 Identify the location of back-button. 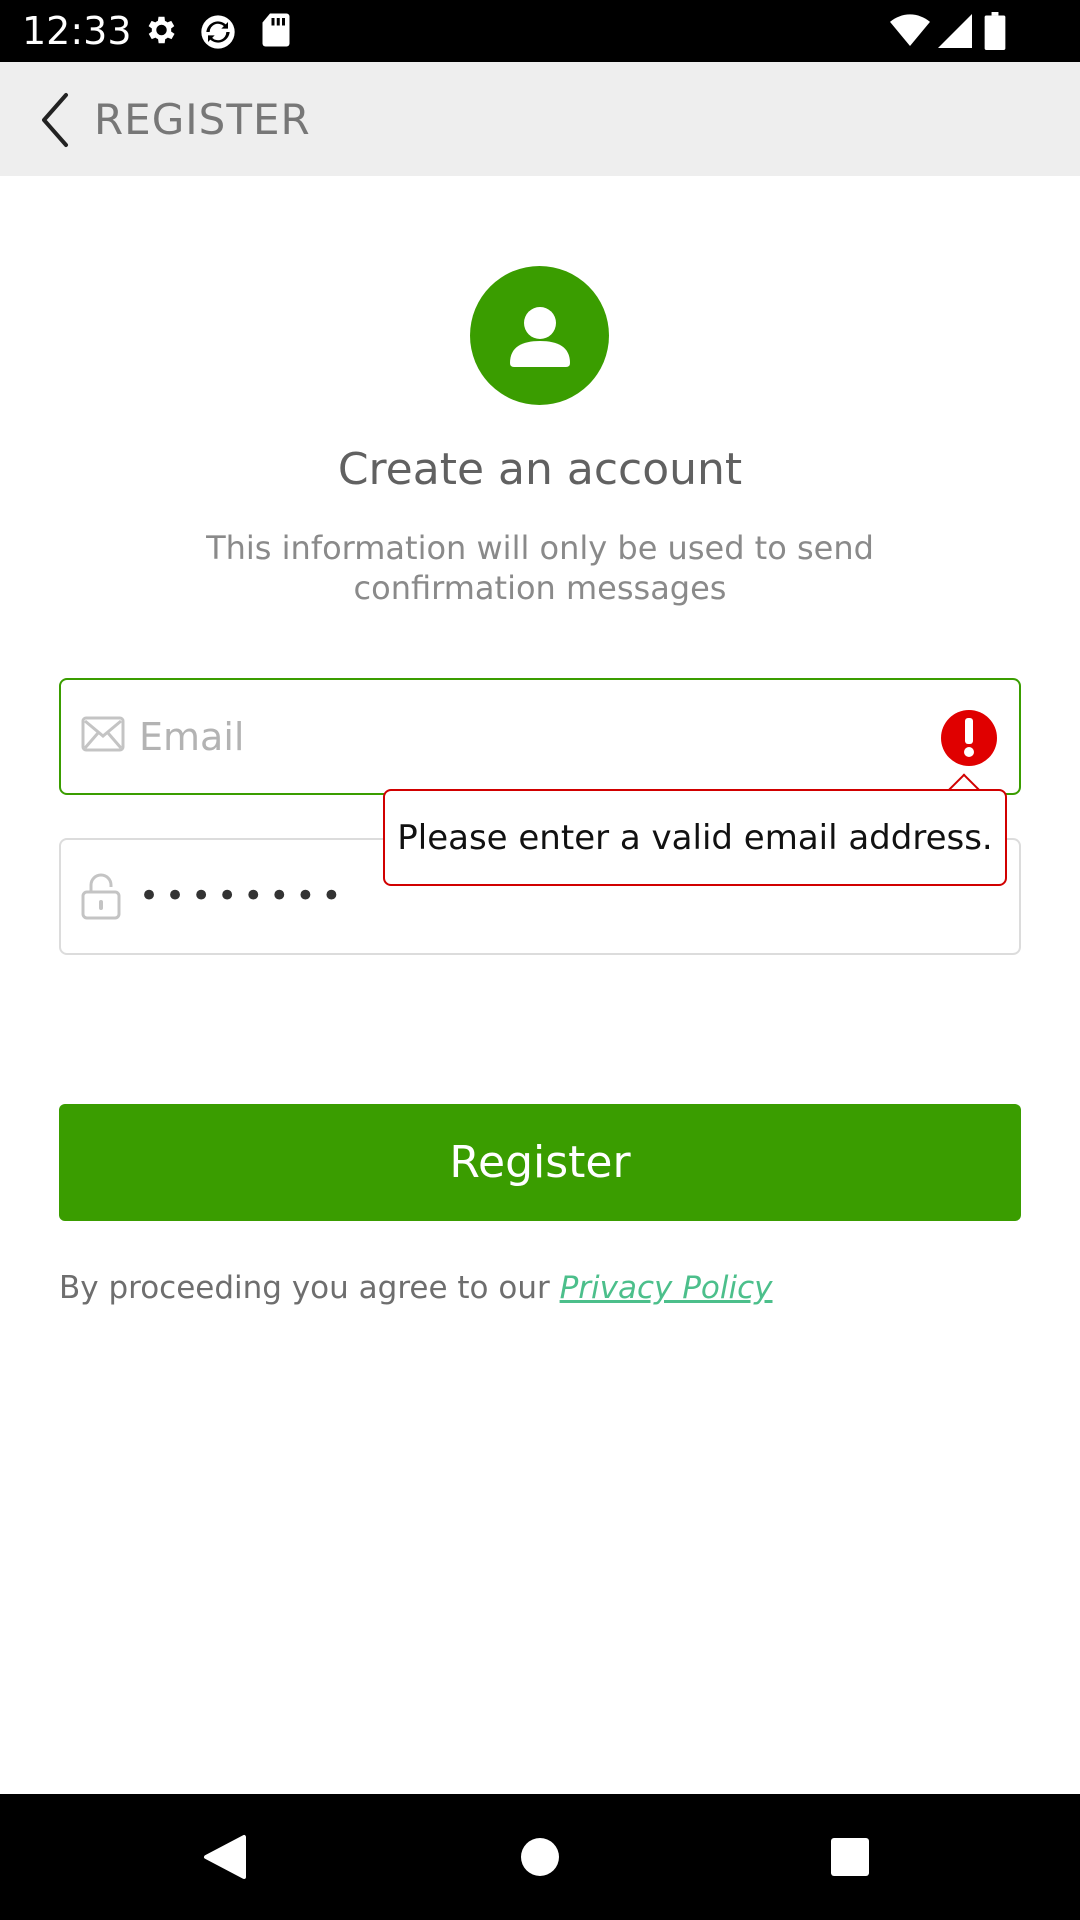
(55, 120).